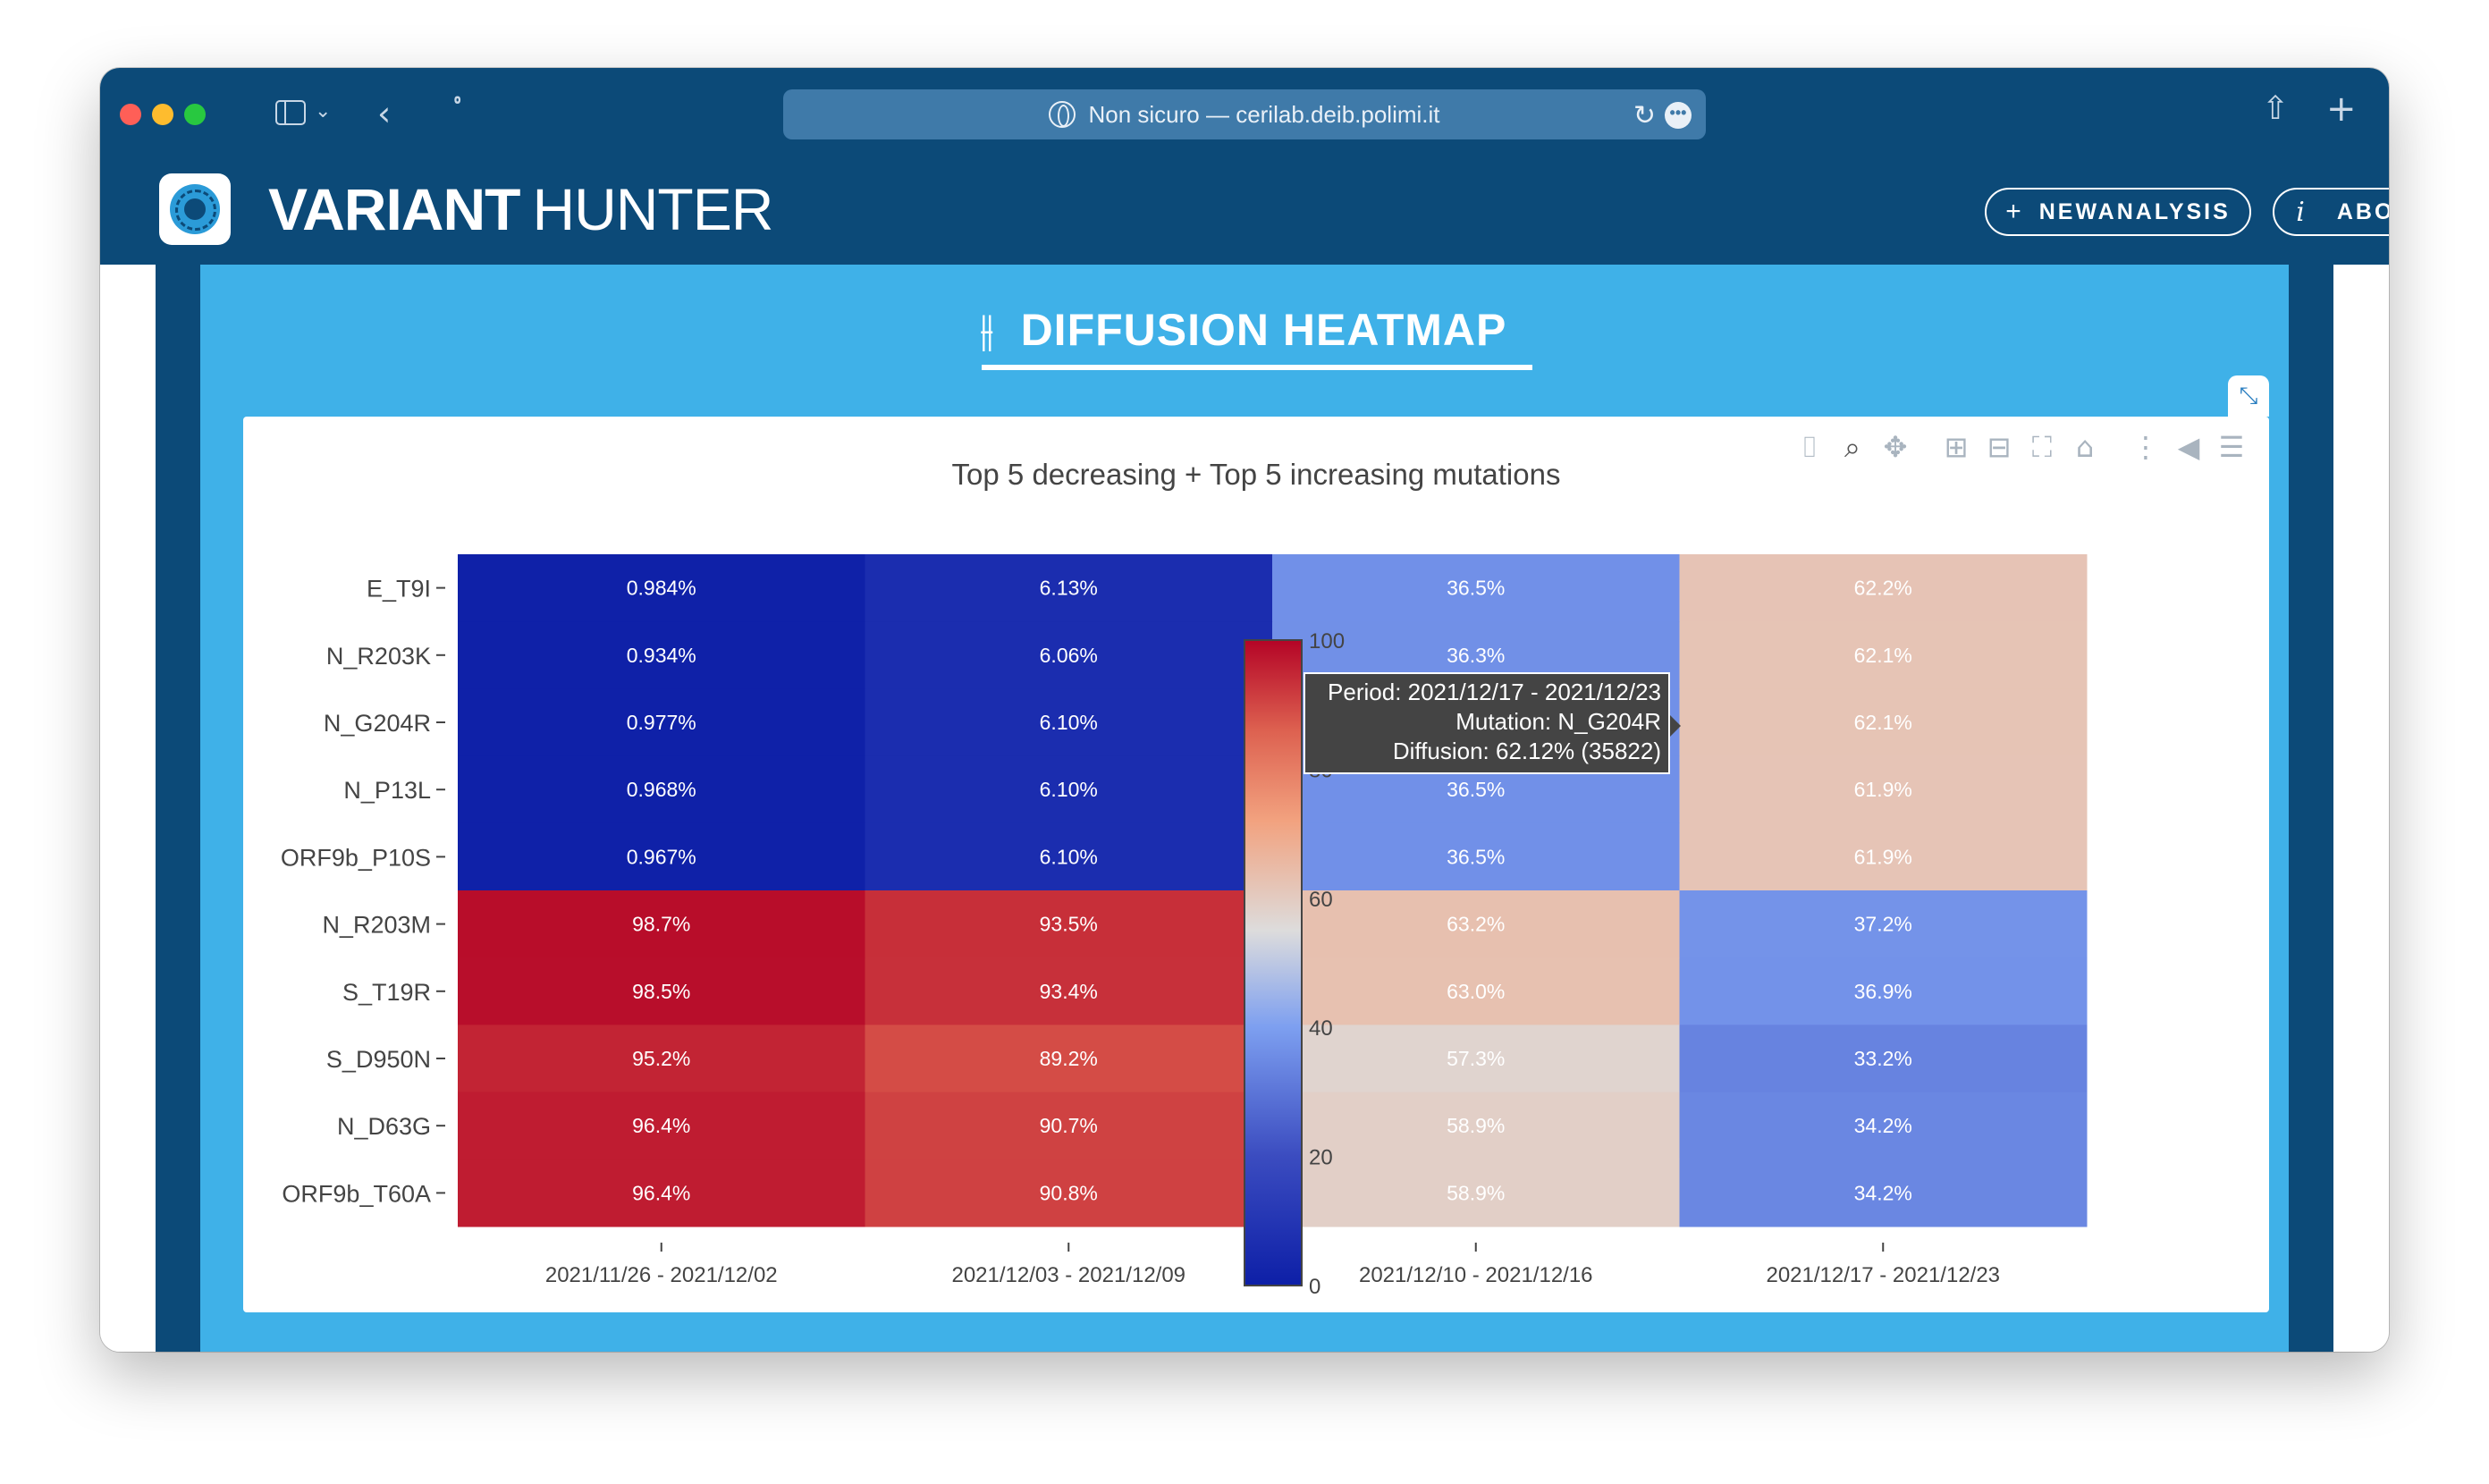 The height and width of the screenshot is (1484, 2489). I want to click on cell-value-label: 6.06%, so click(1069, 655).